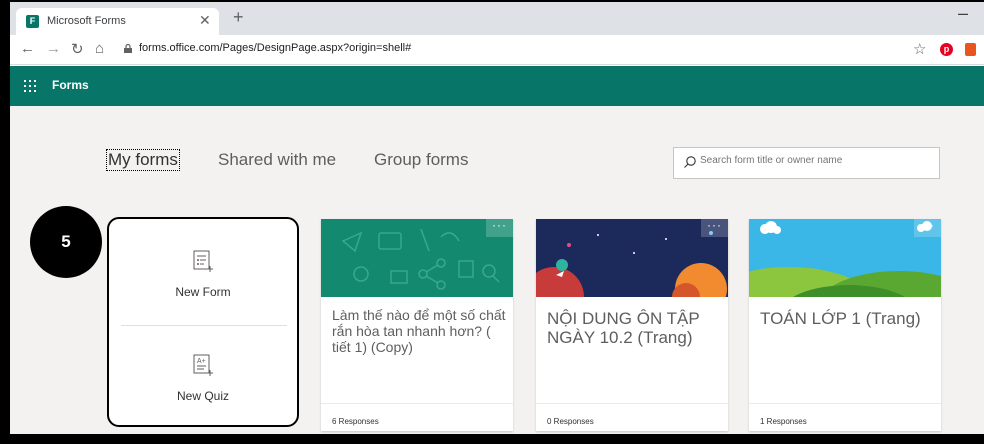  What do you see at coordinates (143, 160) in the screenshot?
I see `tab-my-forms: My forms` at bounding box center [143, 160].